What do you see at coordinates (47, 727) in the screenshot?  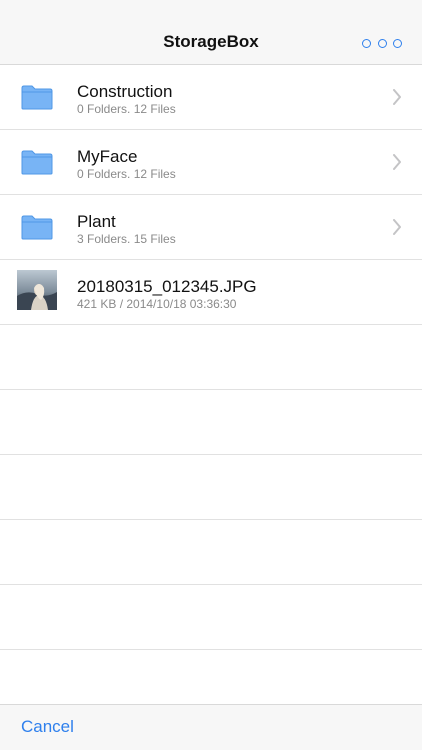 I see `cancel-button: Cancel` at bounding box center [47, 727].